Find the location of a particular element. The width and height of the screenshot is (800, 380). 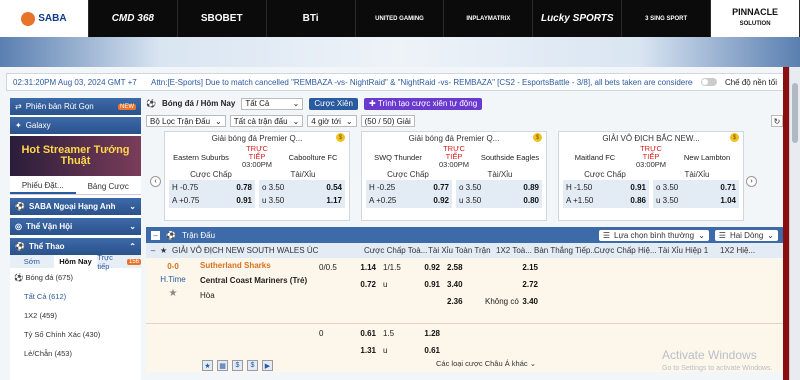

odds-cell: 1.31 is located at coordinates (349, 350).